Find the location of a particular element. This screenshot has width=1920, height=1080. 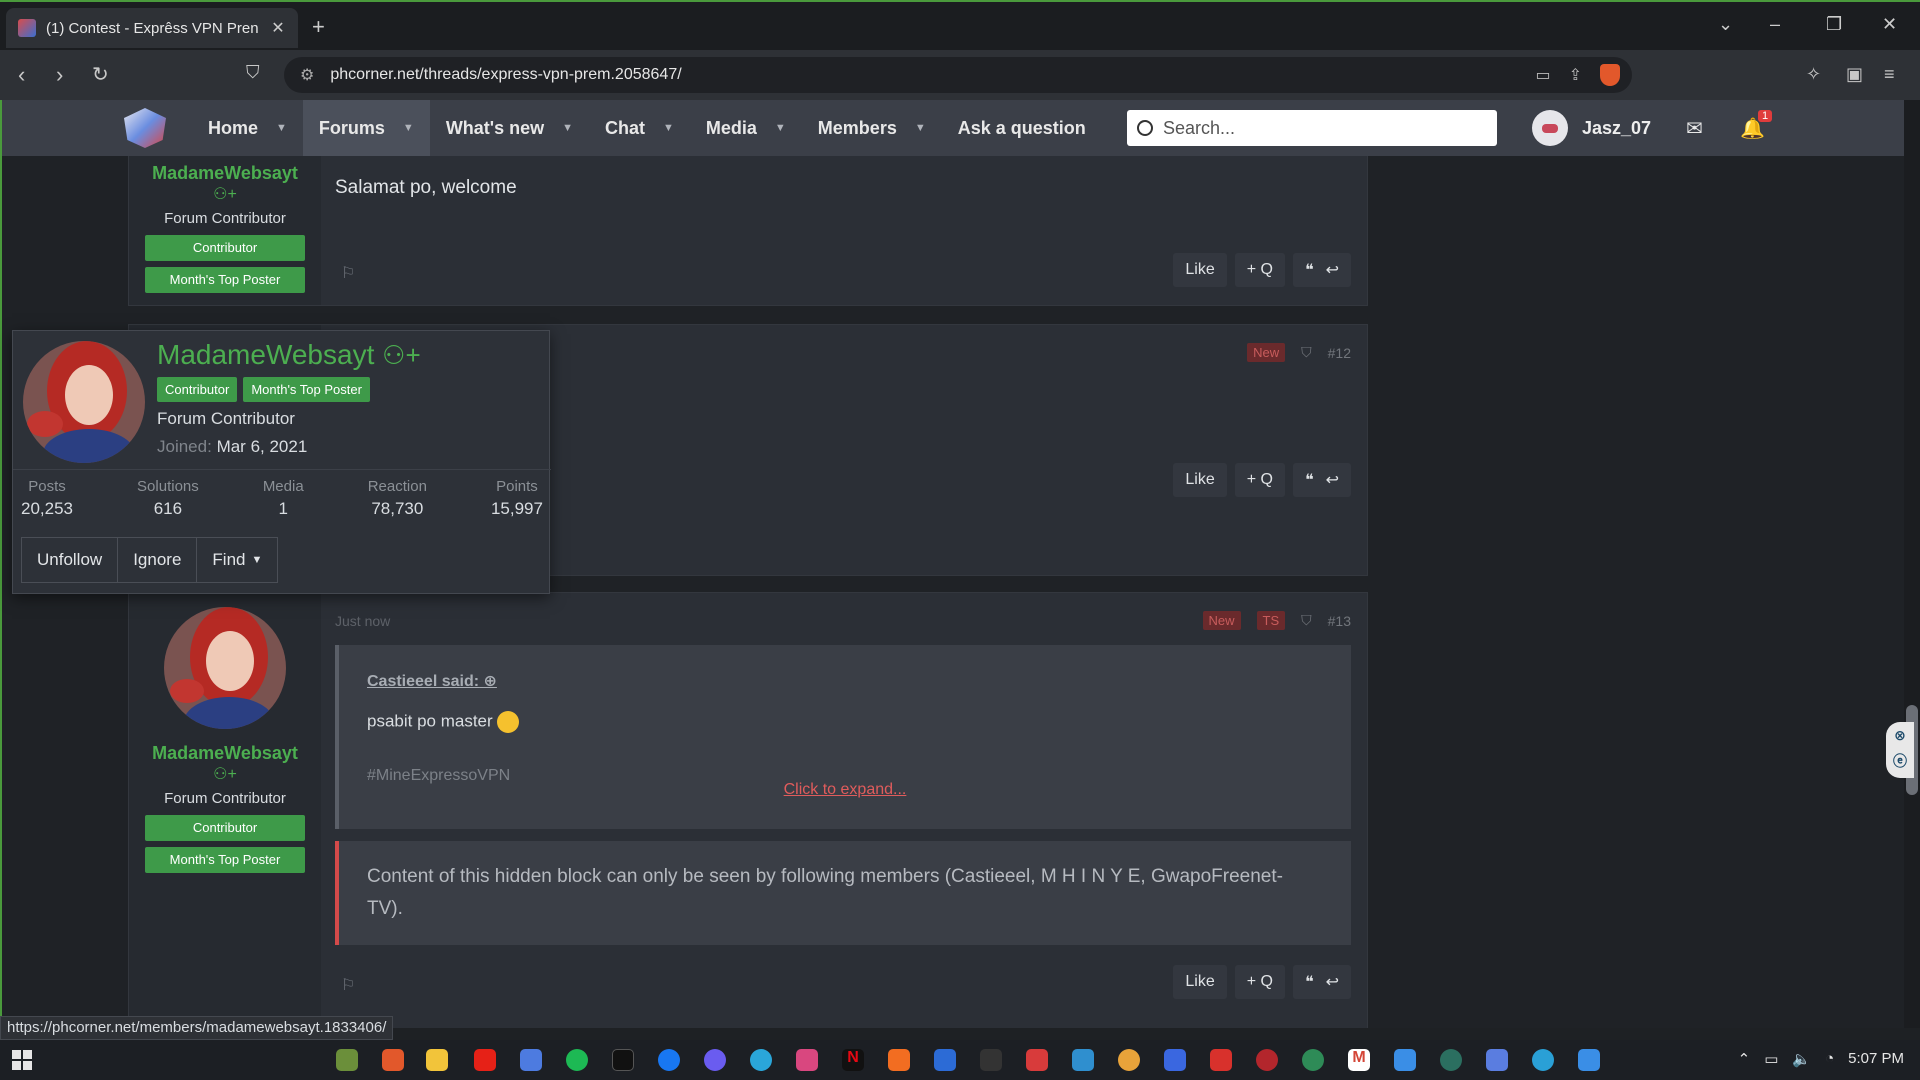

stat-points: Points 15,997 is located at coordinates (517, 496).